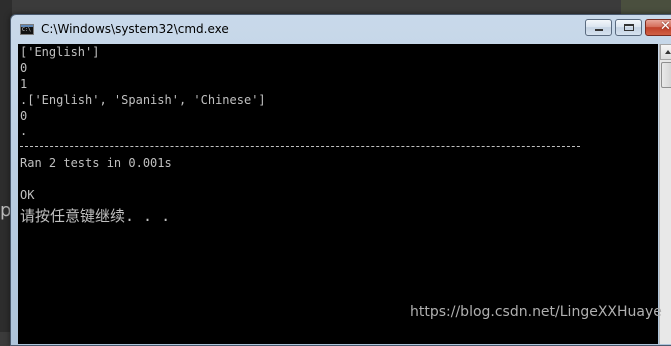 The width and height of the screenshot is (671, 346). Describe the element at coordinates (96, 163) in the screenshot. I see `test-summary-line: Ran 2 tests in 0.001s` at that location.